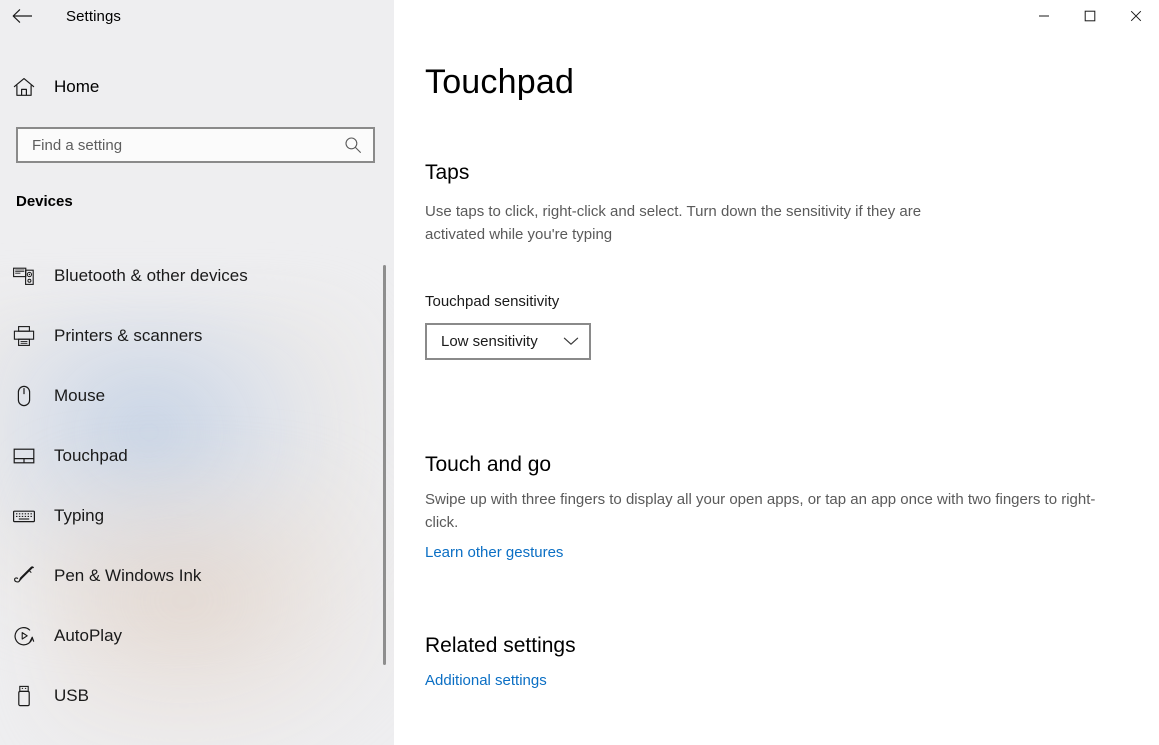 The image size is (1159, 745). Describe the element at coordinates (197, 16) in the screenshot. I see `titlebar-left: Settings` at that location.